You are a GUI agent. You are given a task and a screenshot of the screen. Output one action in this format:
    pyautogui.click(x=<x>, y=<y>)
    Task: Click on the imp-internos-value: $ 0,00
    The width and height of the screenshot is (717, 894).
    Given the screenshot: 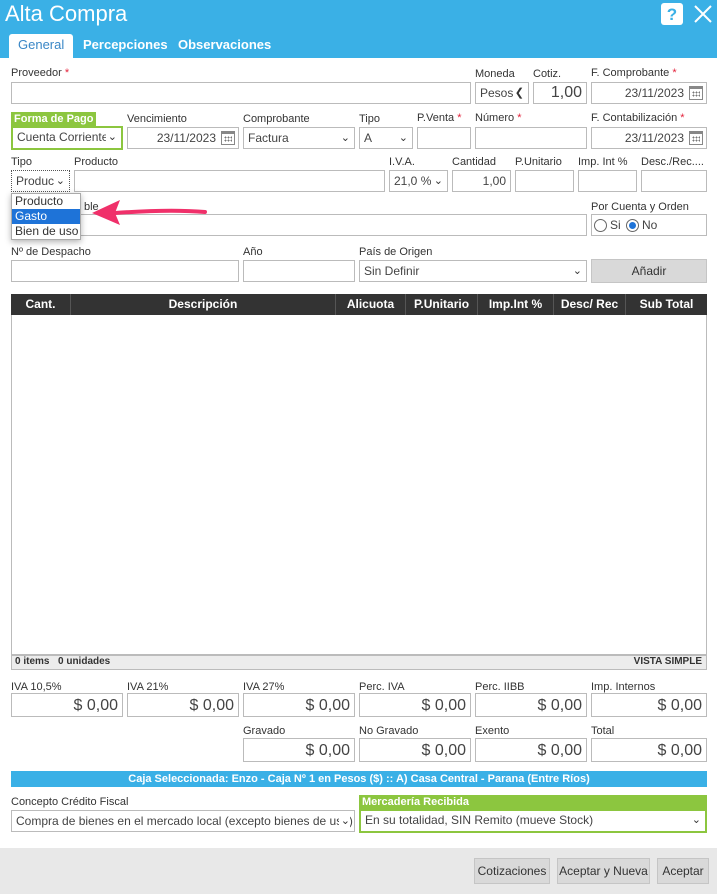 What is the action you would take?
    pyautogui.click(x=649, y=705)
    